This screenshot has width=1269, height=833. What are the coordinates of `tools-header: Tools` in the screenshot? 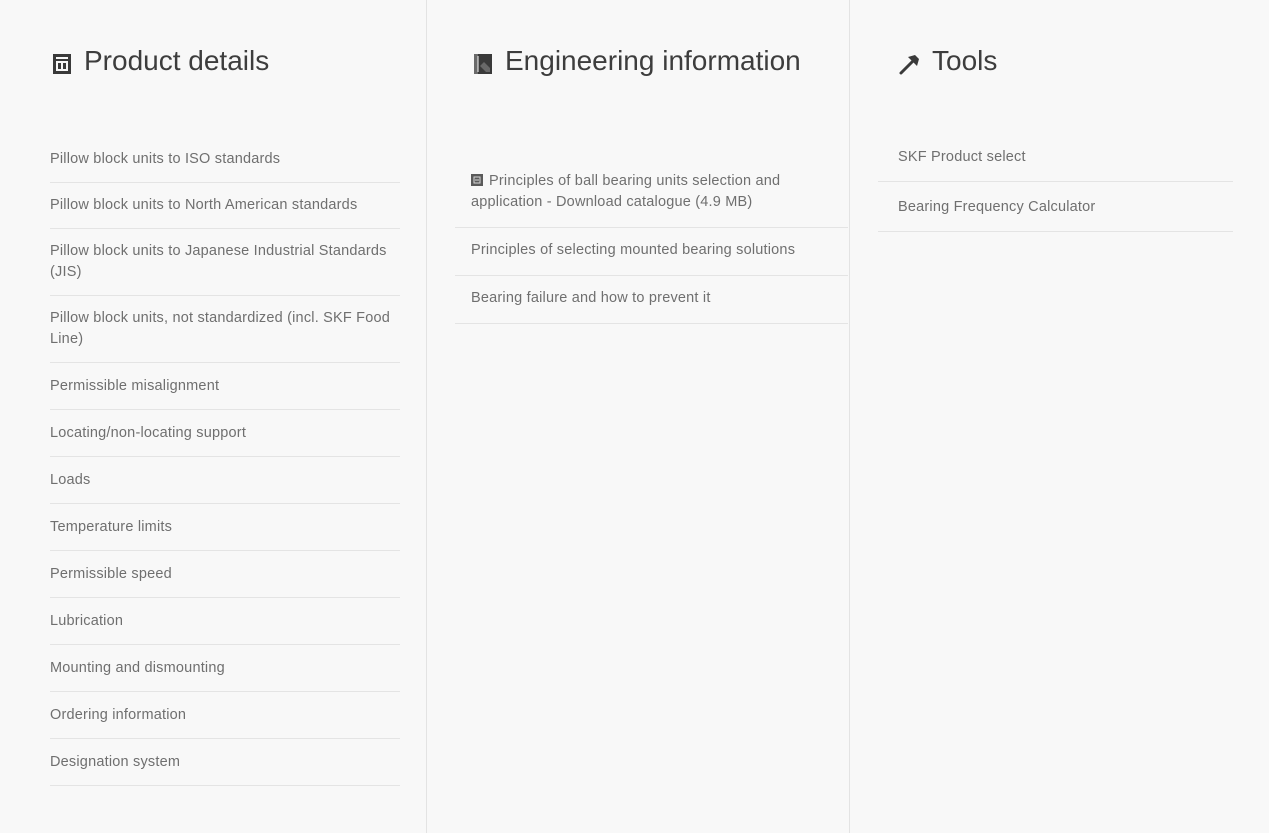 It's located at (1083, 82).